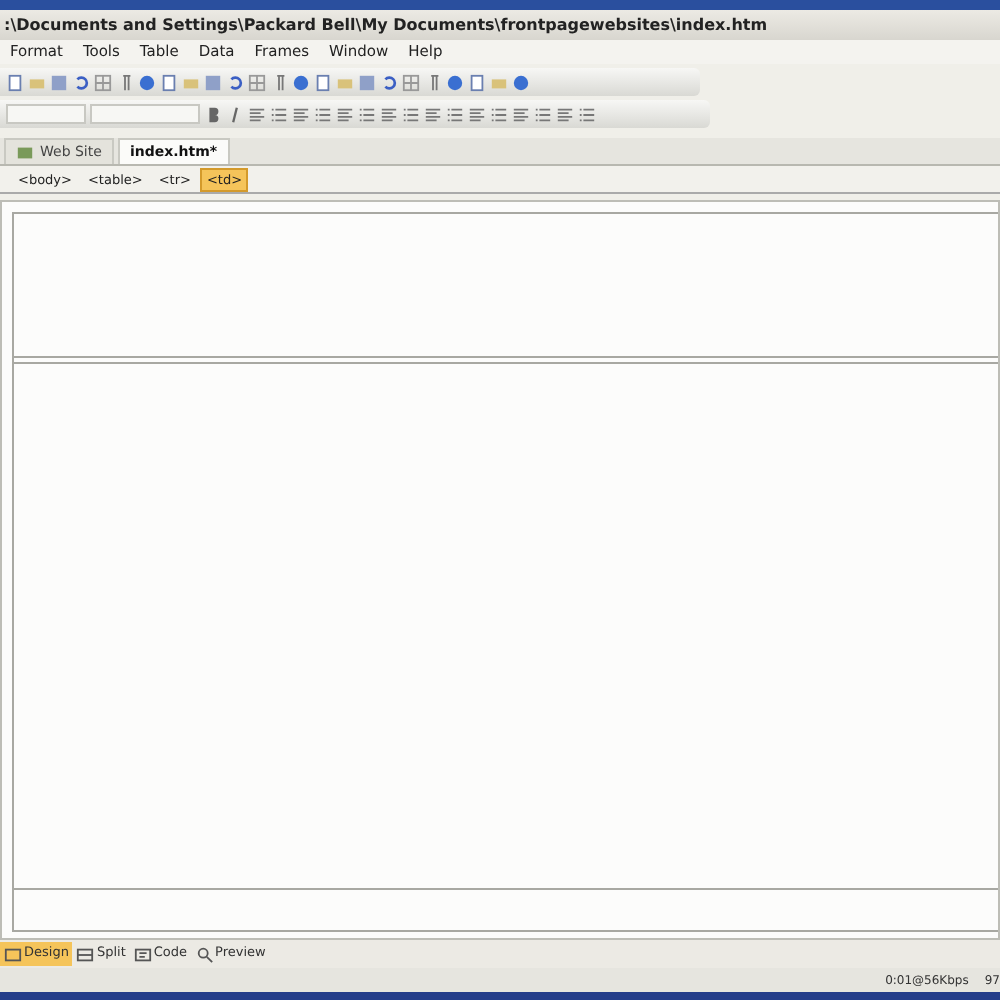  Describe the element at coordinates (235, 114) in the screenshot. I see `italic-icon` at that location.